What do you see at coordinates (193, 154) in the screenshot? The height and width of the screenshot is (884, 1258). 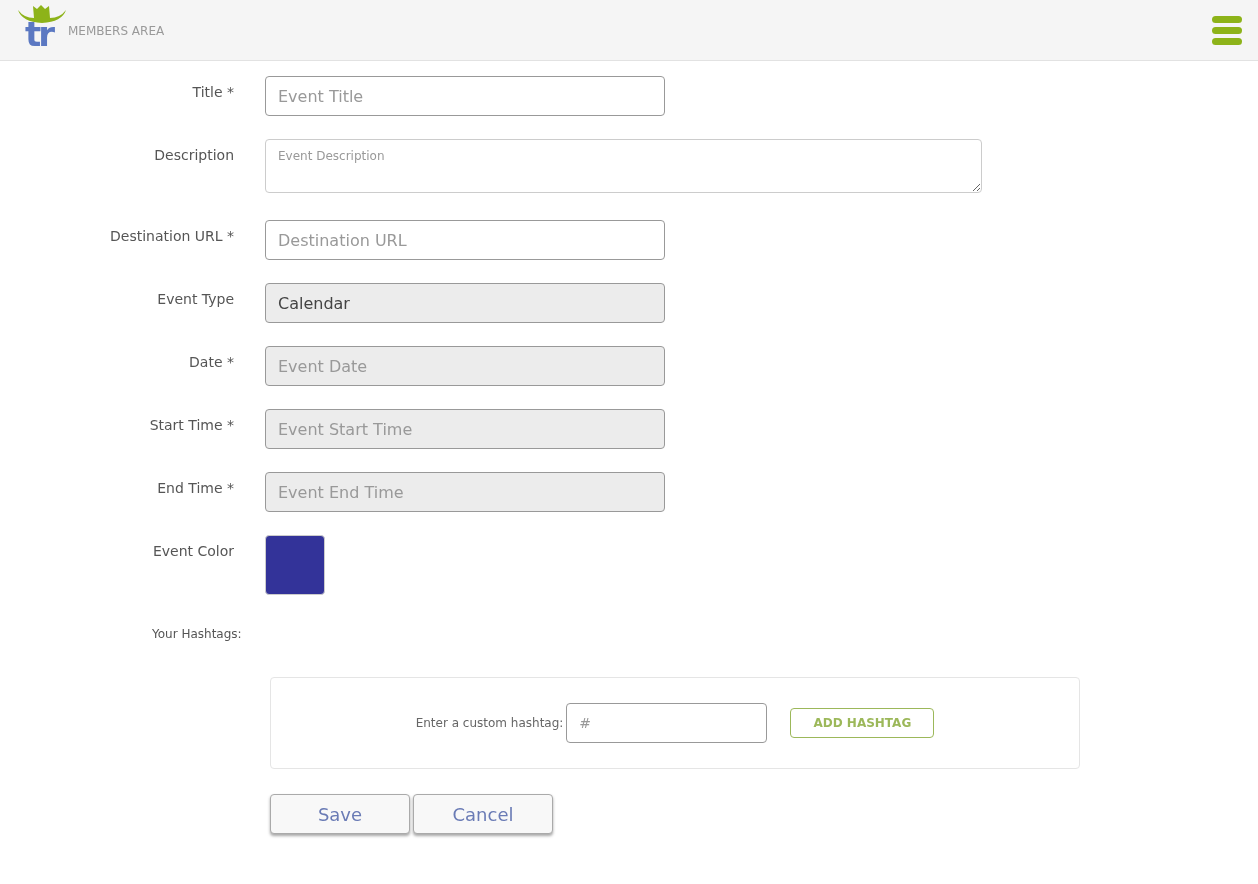 I see `field-label: Description` at bounding box center [193, 154].